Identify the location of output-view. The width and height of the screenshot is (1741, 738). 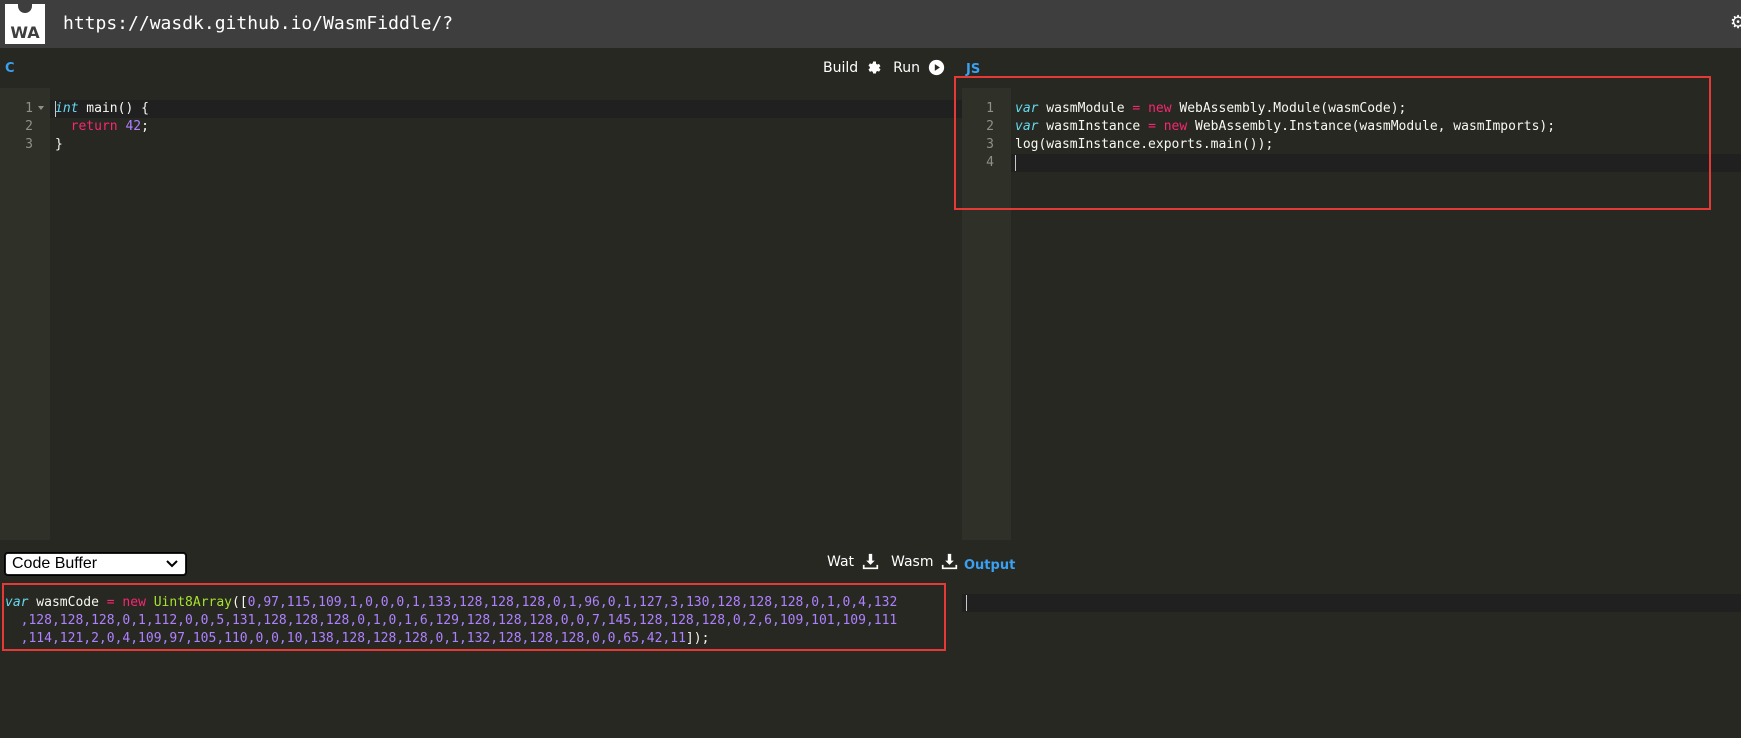
(1351, 659).